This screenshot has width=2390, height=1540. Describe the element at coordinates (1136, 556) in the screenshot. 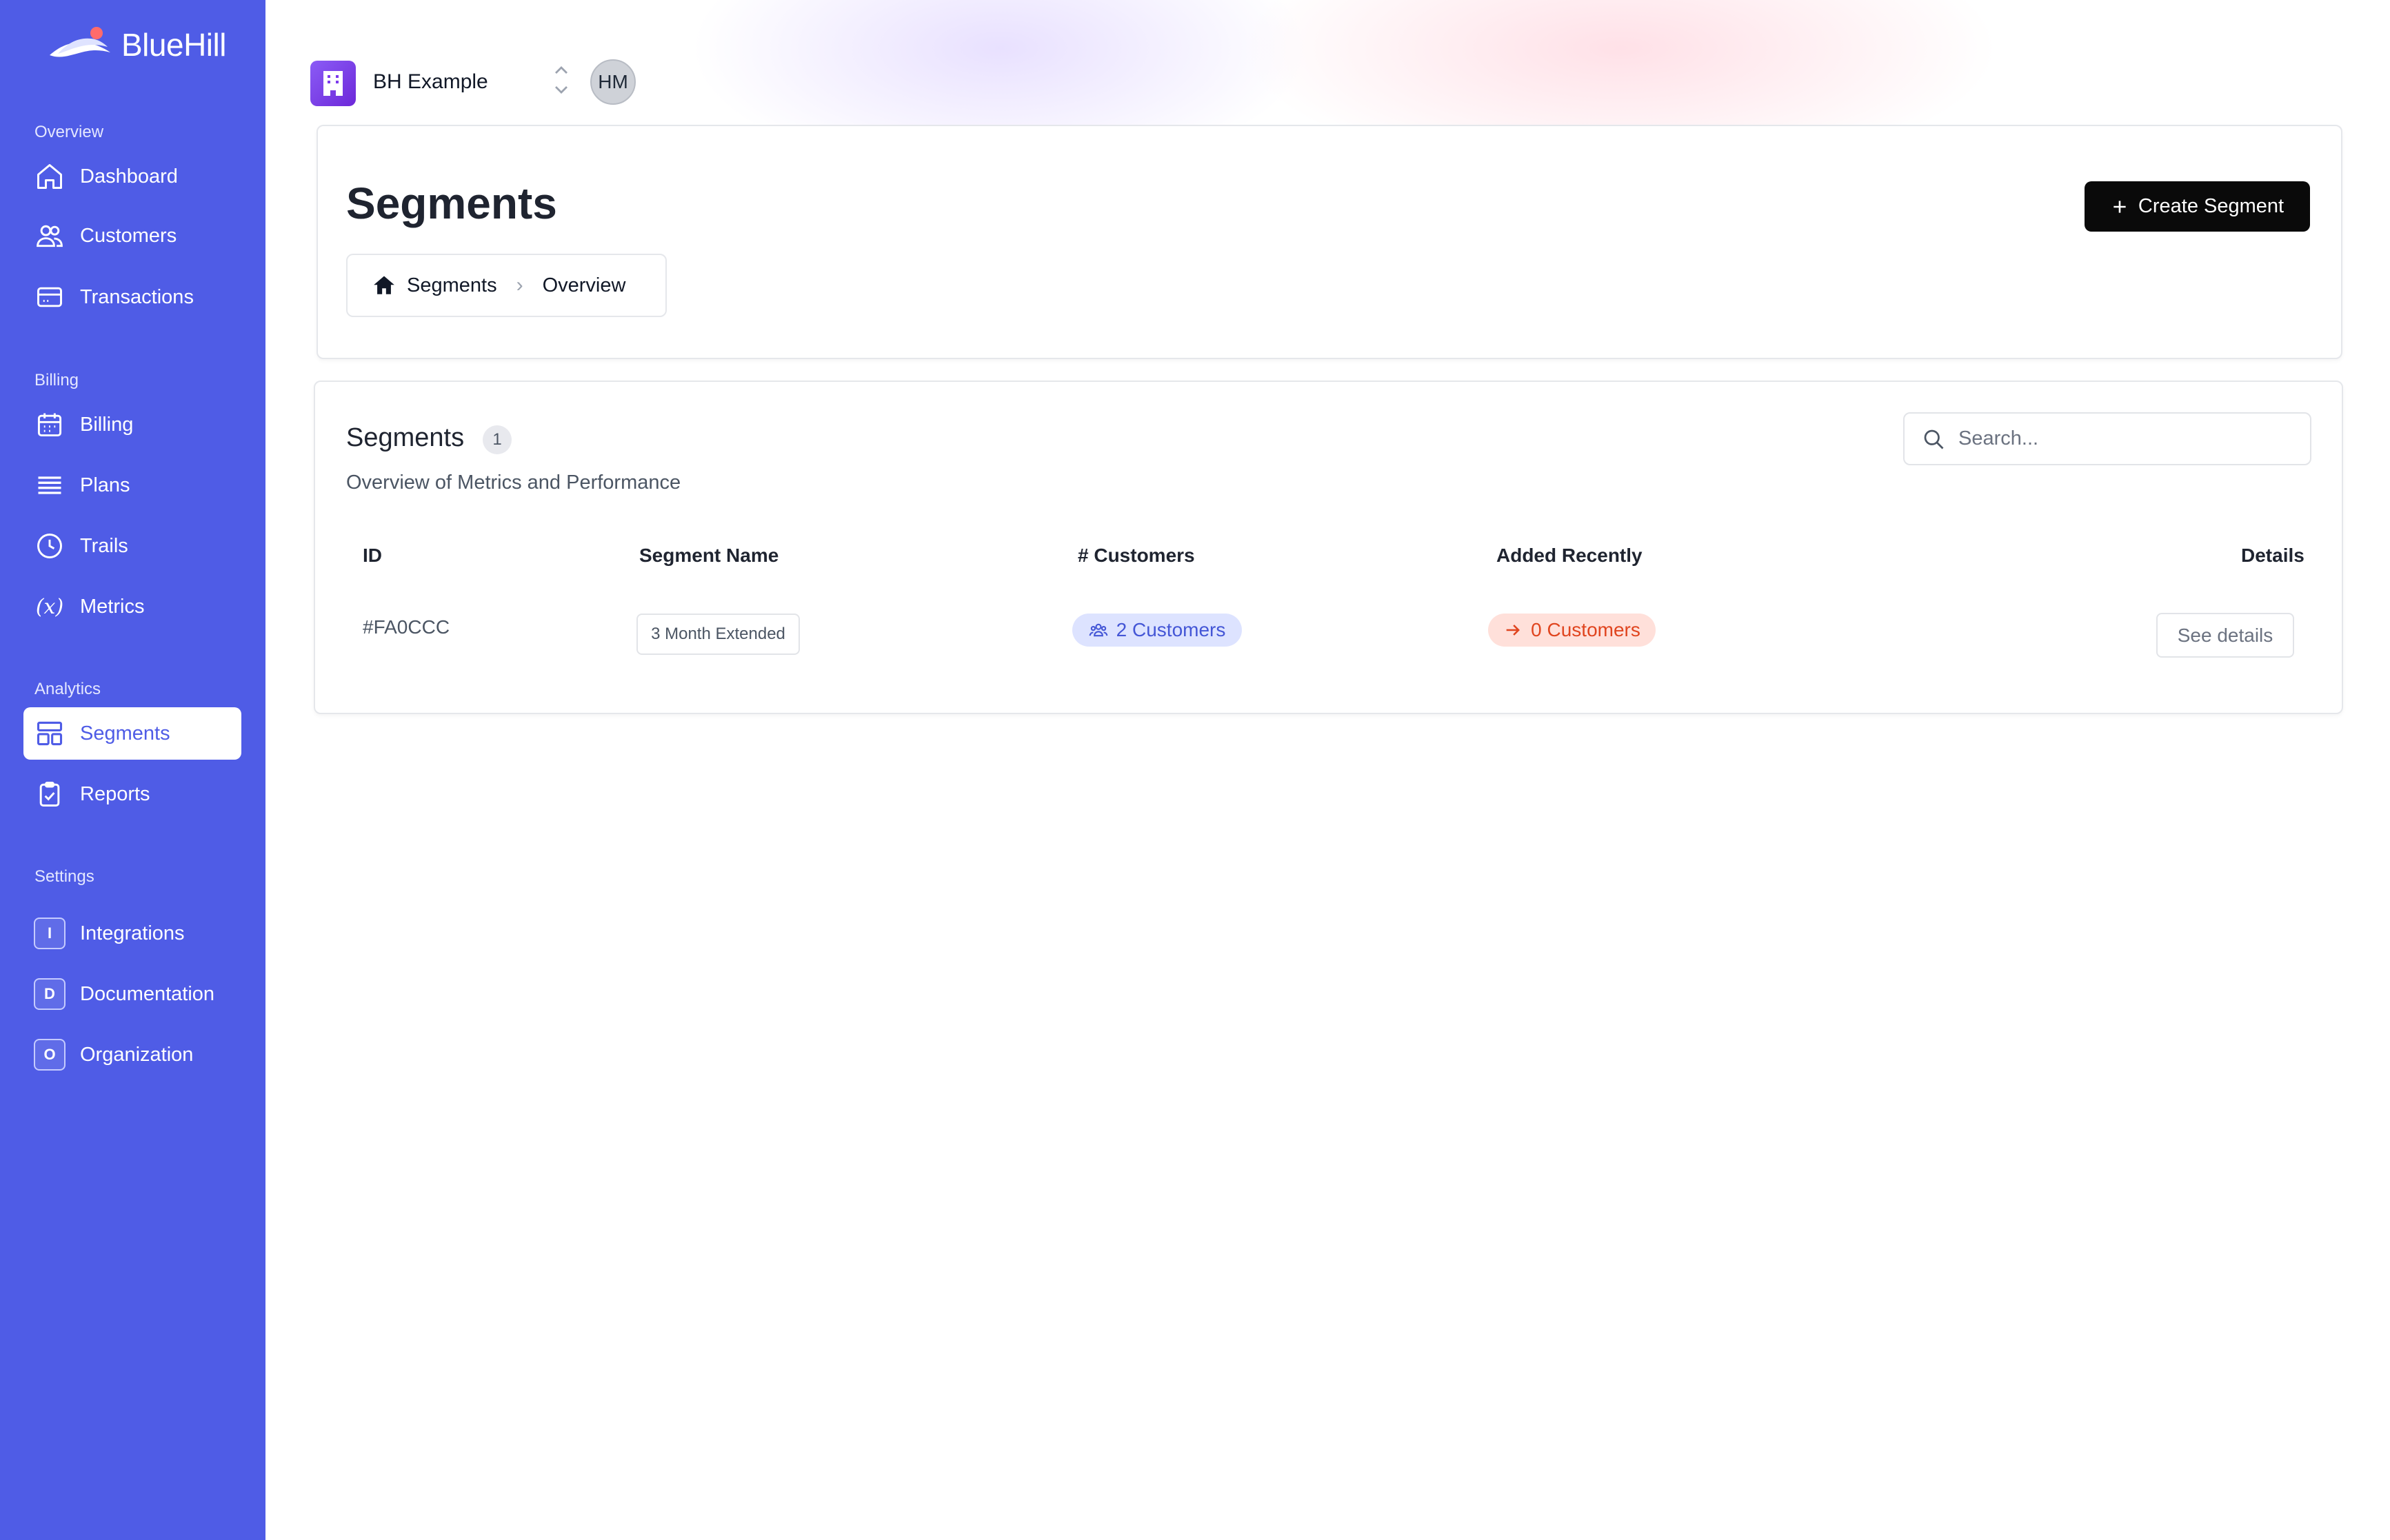

I see `column-header-customers: # Customers` at that location.